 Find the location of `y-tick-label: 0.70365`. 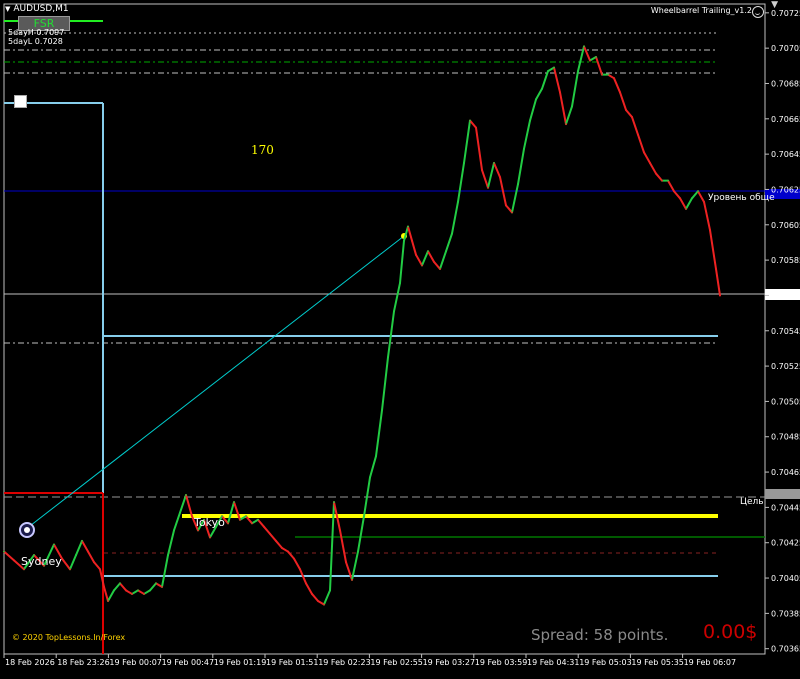

y-tick-label: 0.70365 is located at coordinates (785, 649).